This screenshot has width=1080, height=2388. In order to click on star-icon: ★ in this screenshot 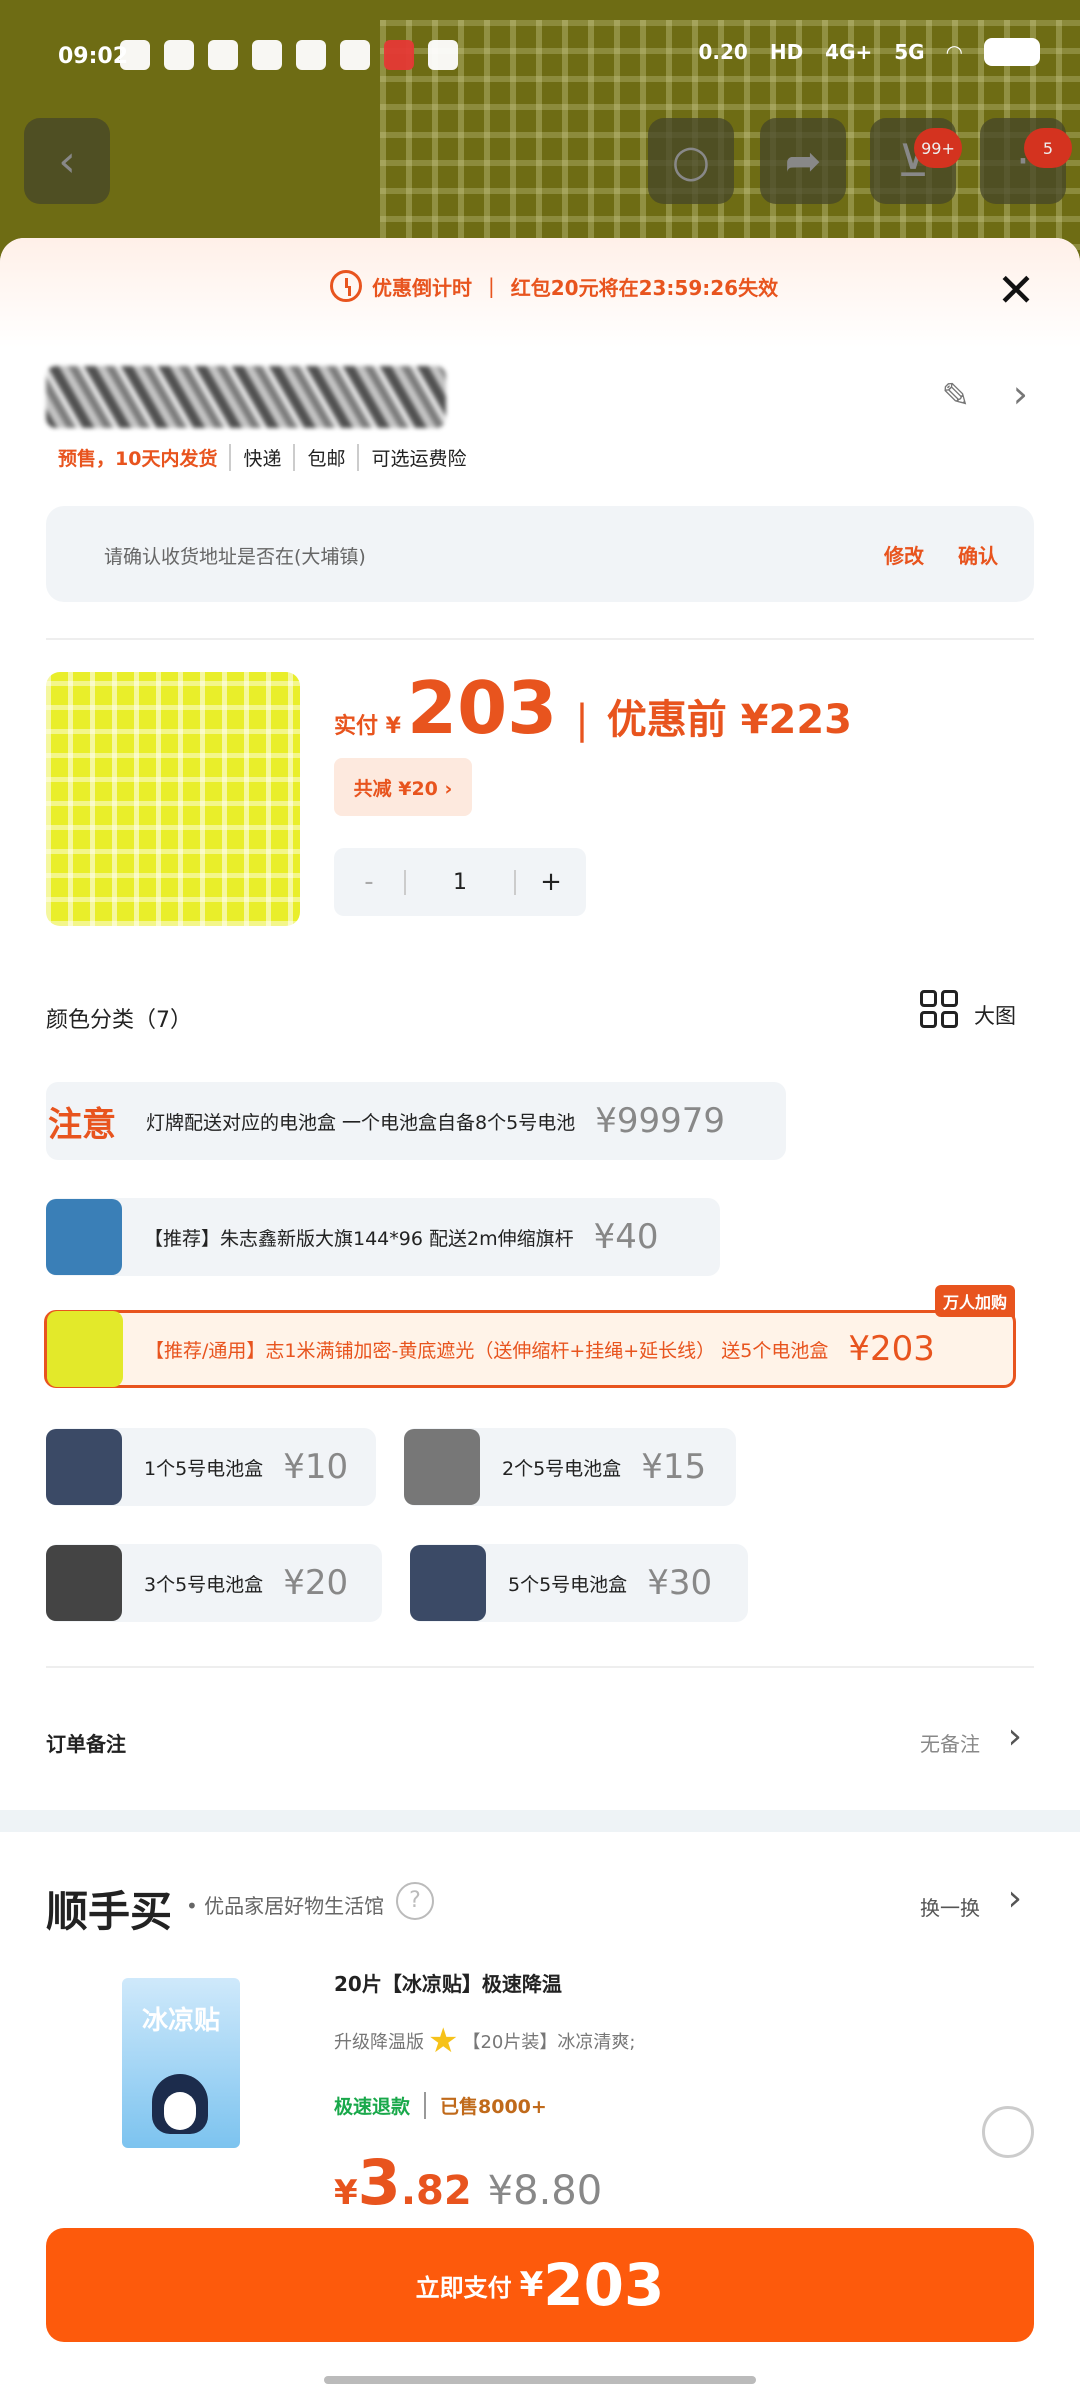, I will do `click(443, 2041)`.